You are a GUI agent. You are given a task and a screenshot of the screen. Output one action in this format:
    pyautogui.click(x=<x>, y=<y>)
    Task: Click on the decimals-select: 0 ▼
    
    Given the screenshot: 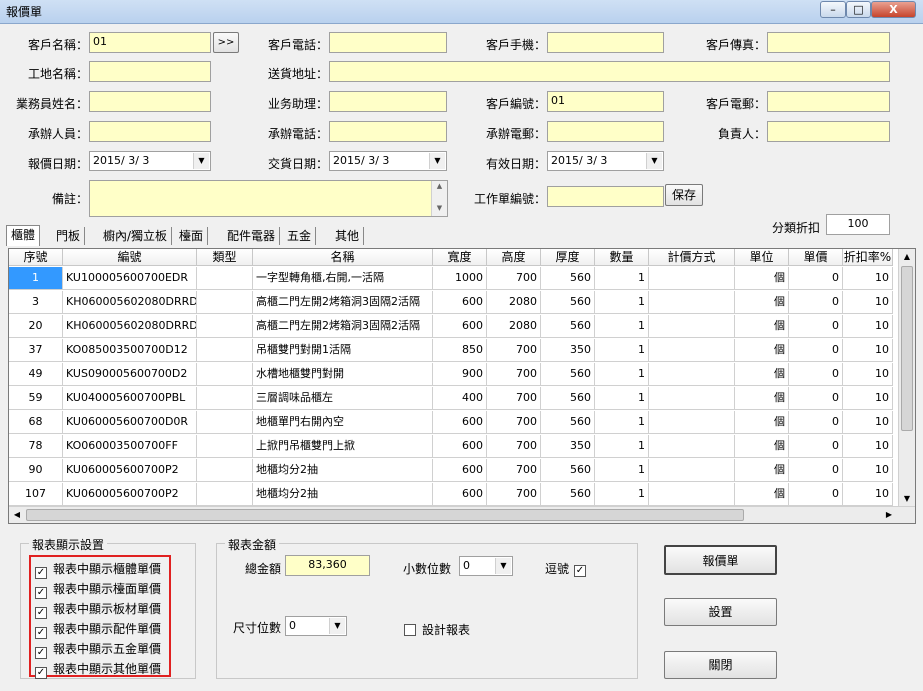 What is the action you would take?
    pyautogui.click(x=486, y=566)
    